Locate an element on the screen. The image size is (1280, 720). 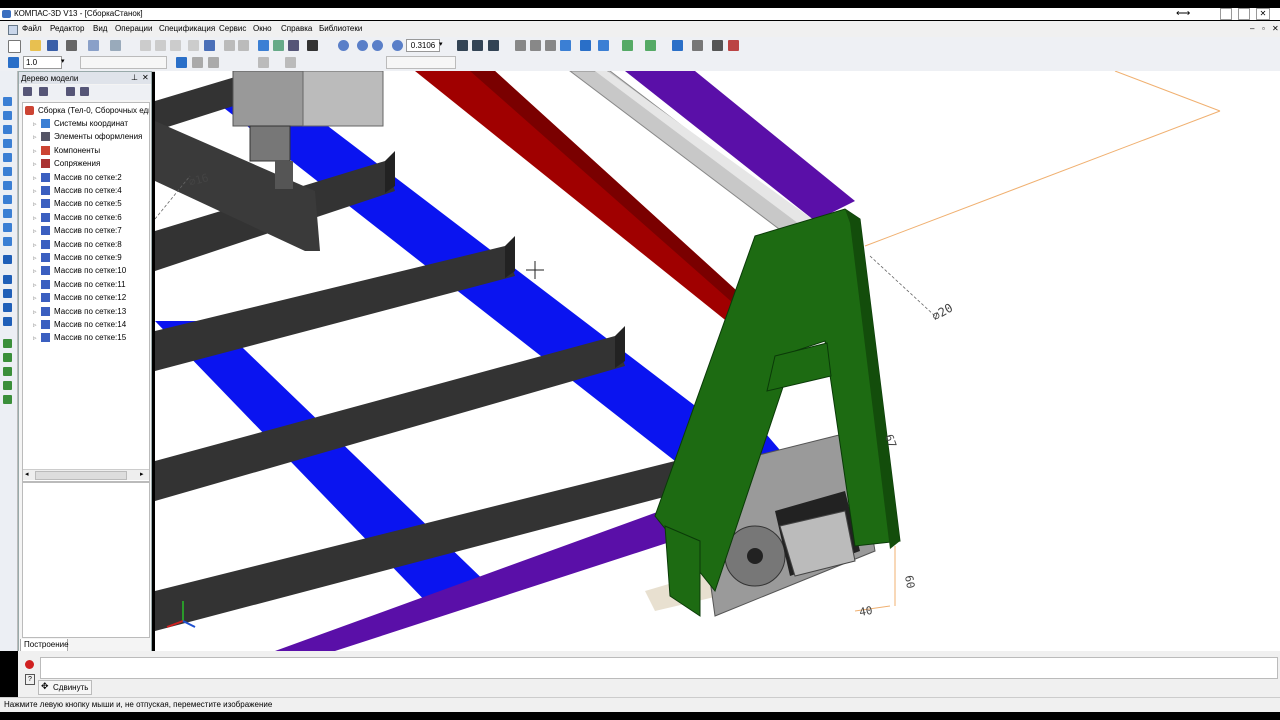
dim-40: 40 is located at coordinates (865, 611).